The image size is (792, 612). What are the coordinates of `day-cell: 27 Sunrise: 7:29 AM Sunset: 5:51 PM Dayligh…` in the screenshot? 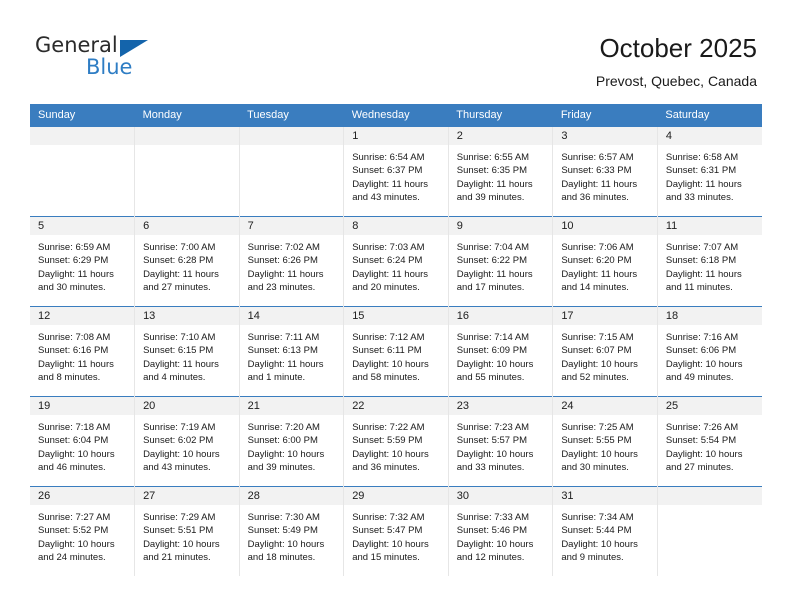 It's located at (187, 531).